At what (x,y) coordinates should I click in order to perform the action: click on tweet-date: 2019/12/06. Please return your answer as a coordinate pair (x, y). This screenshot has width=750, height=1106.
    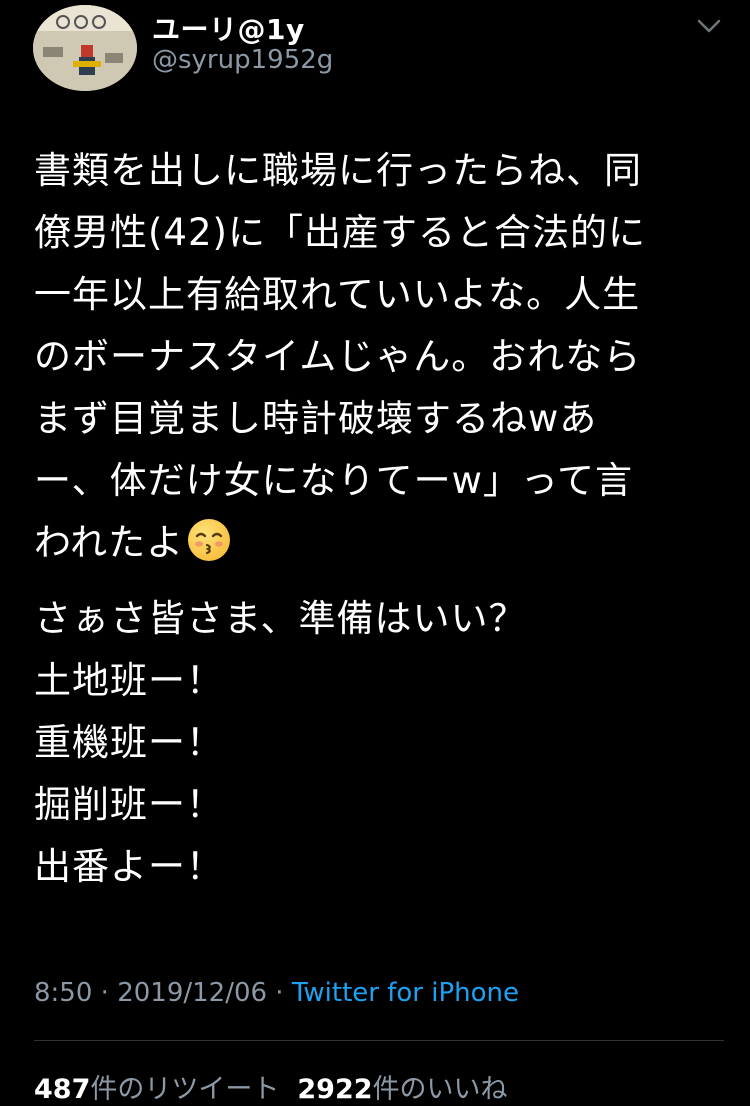
    Looking at the image, I should click on (192, 993).